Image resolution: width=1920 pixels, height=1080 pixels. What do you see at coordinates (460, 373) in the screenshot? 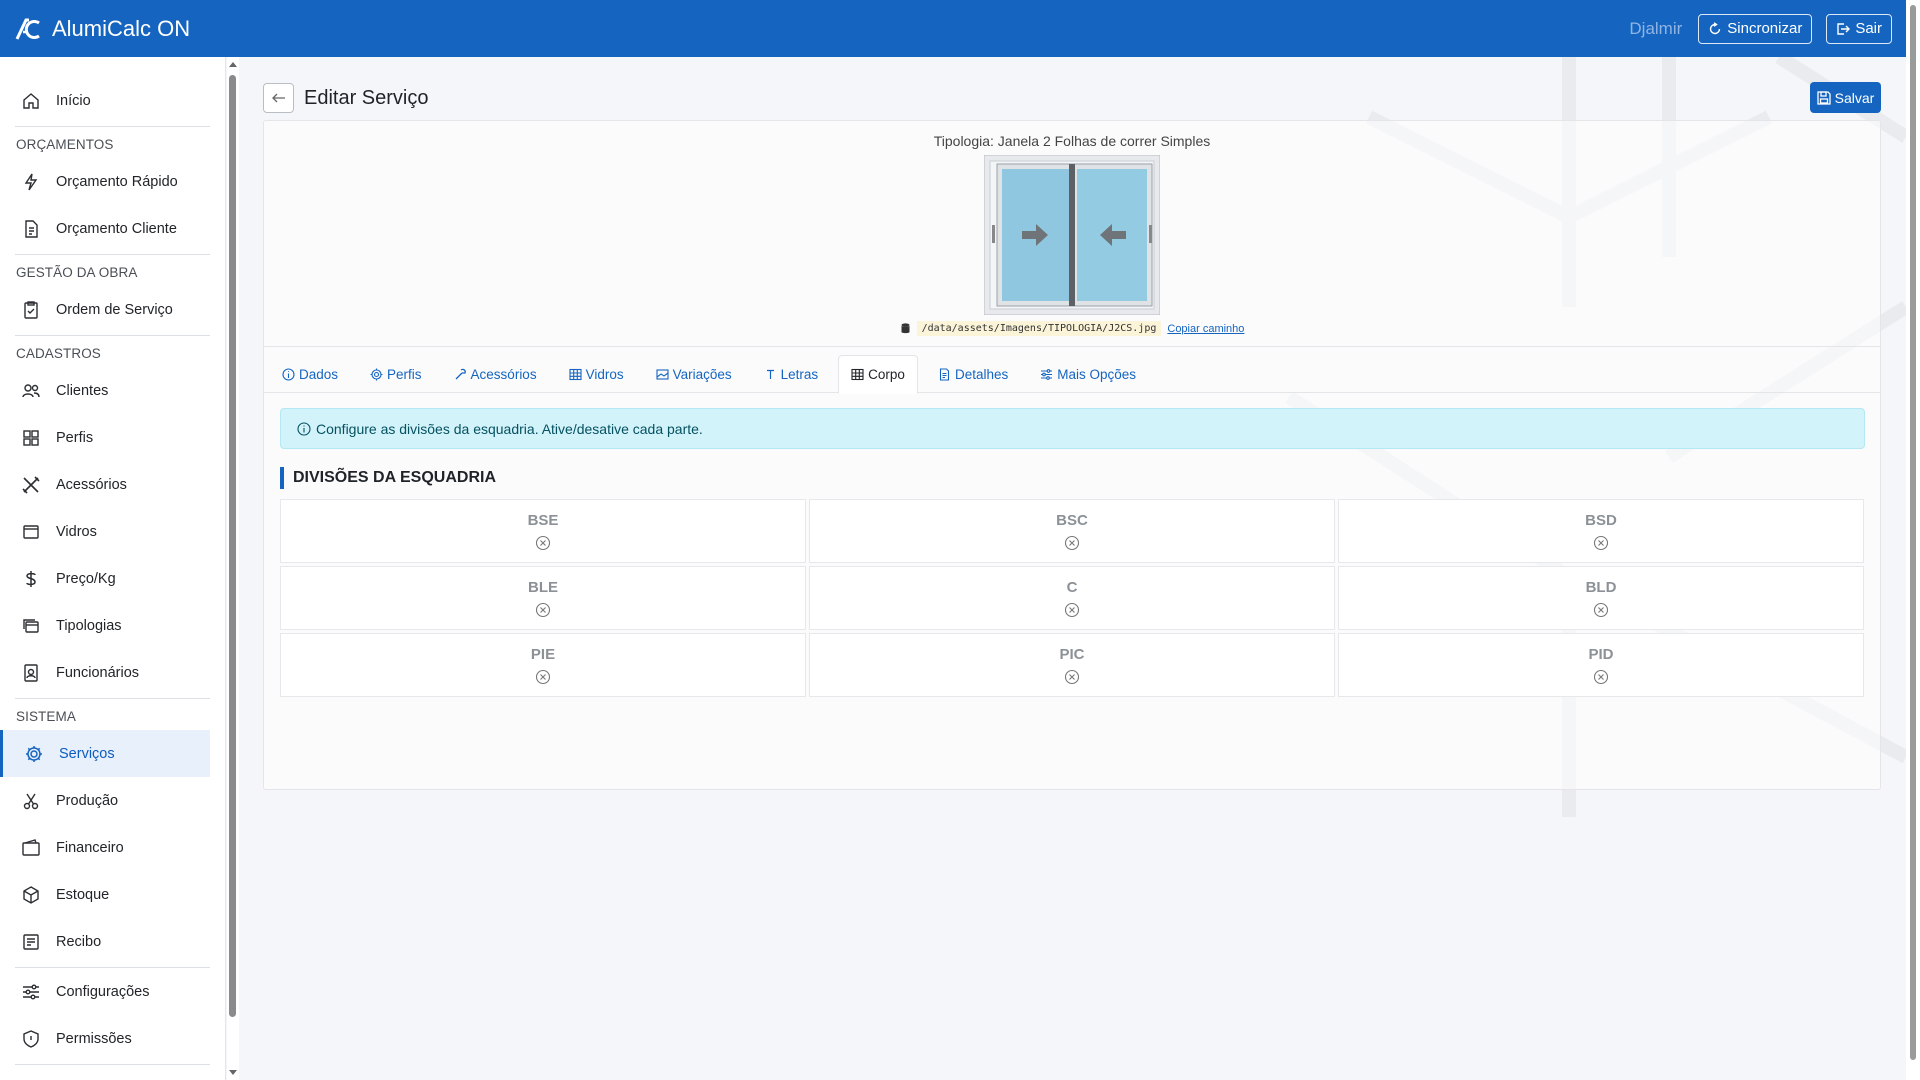
I see `wrench-icon` at bounding box center [460, 373].